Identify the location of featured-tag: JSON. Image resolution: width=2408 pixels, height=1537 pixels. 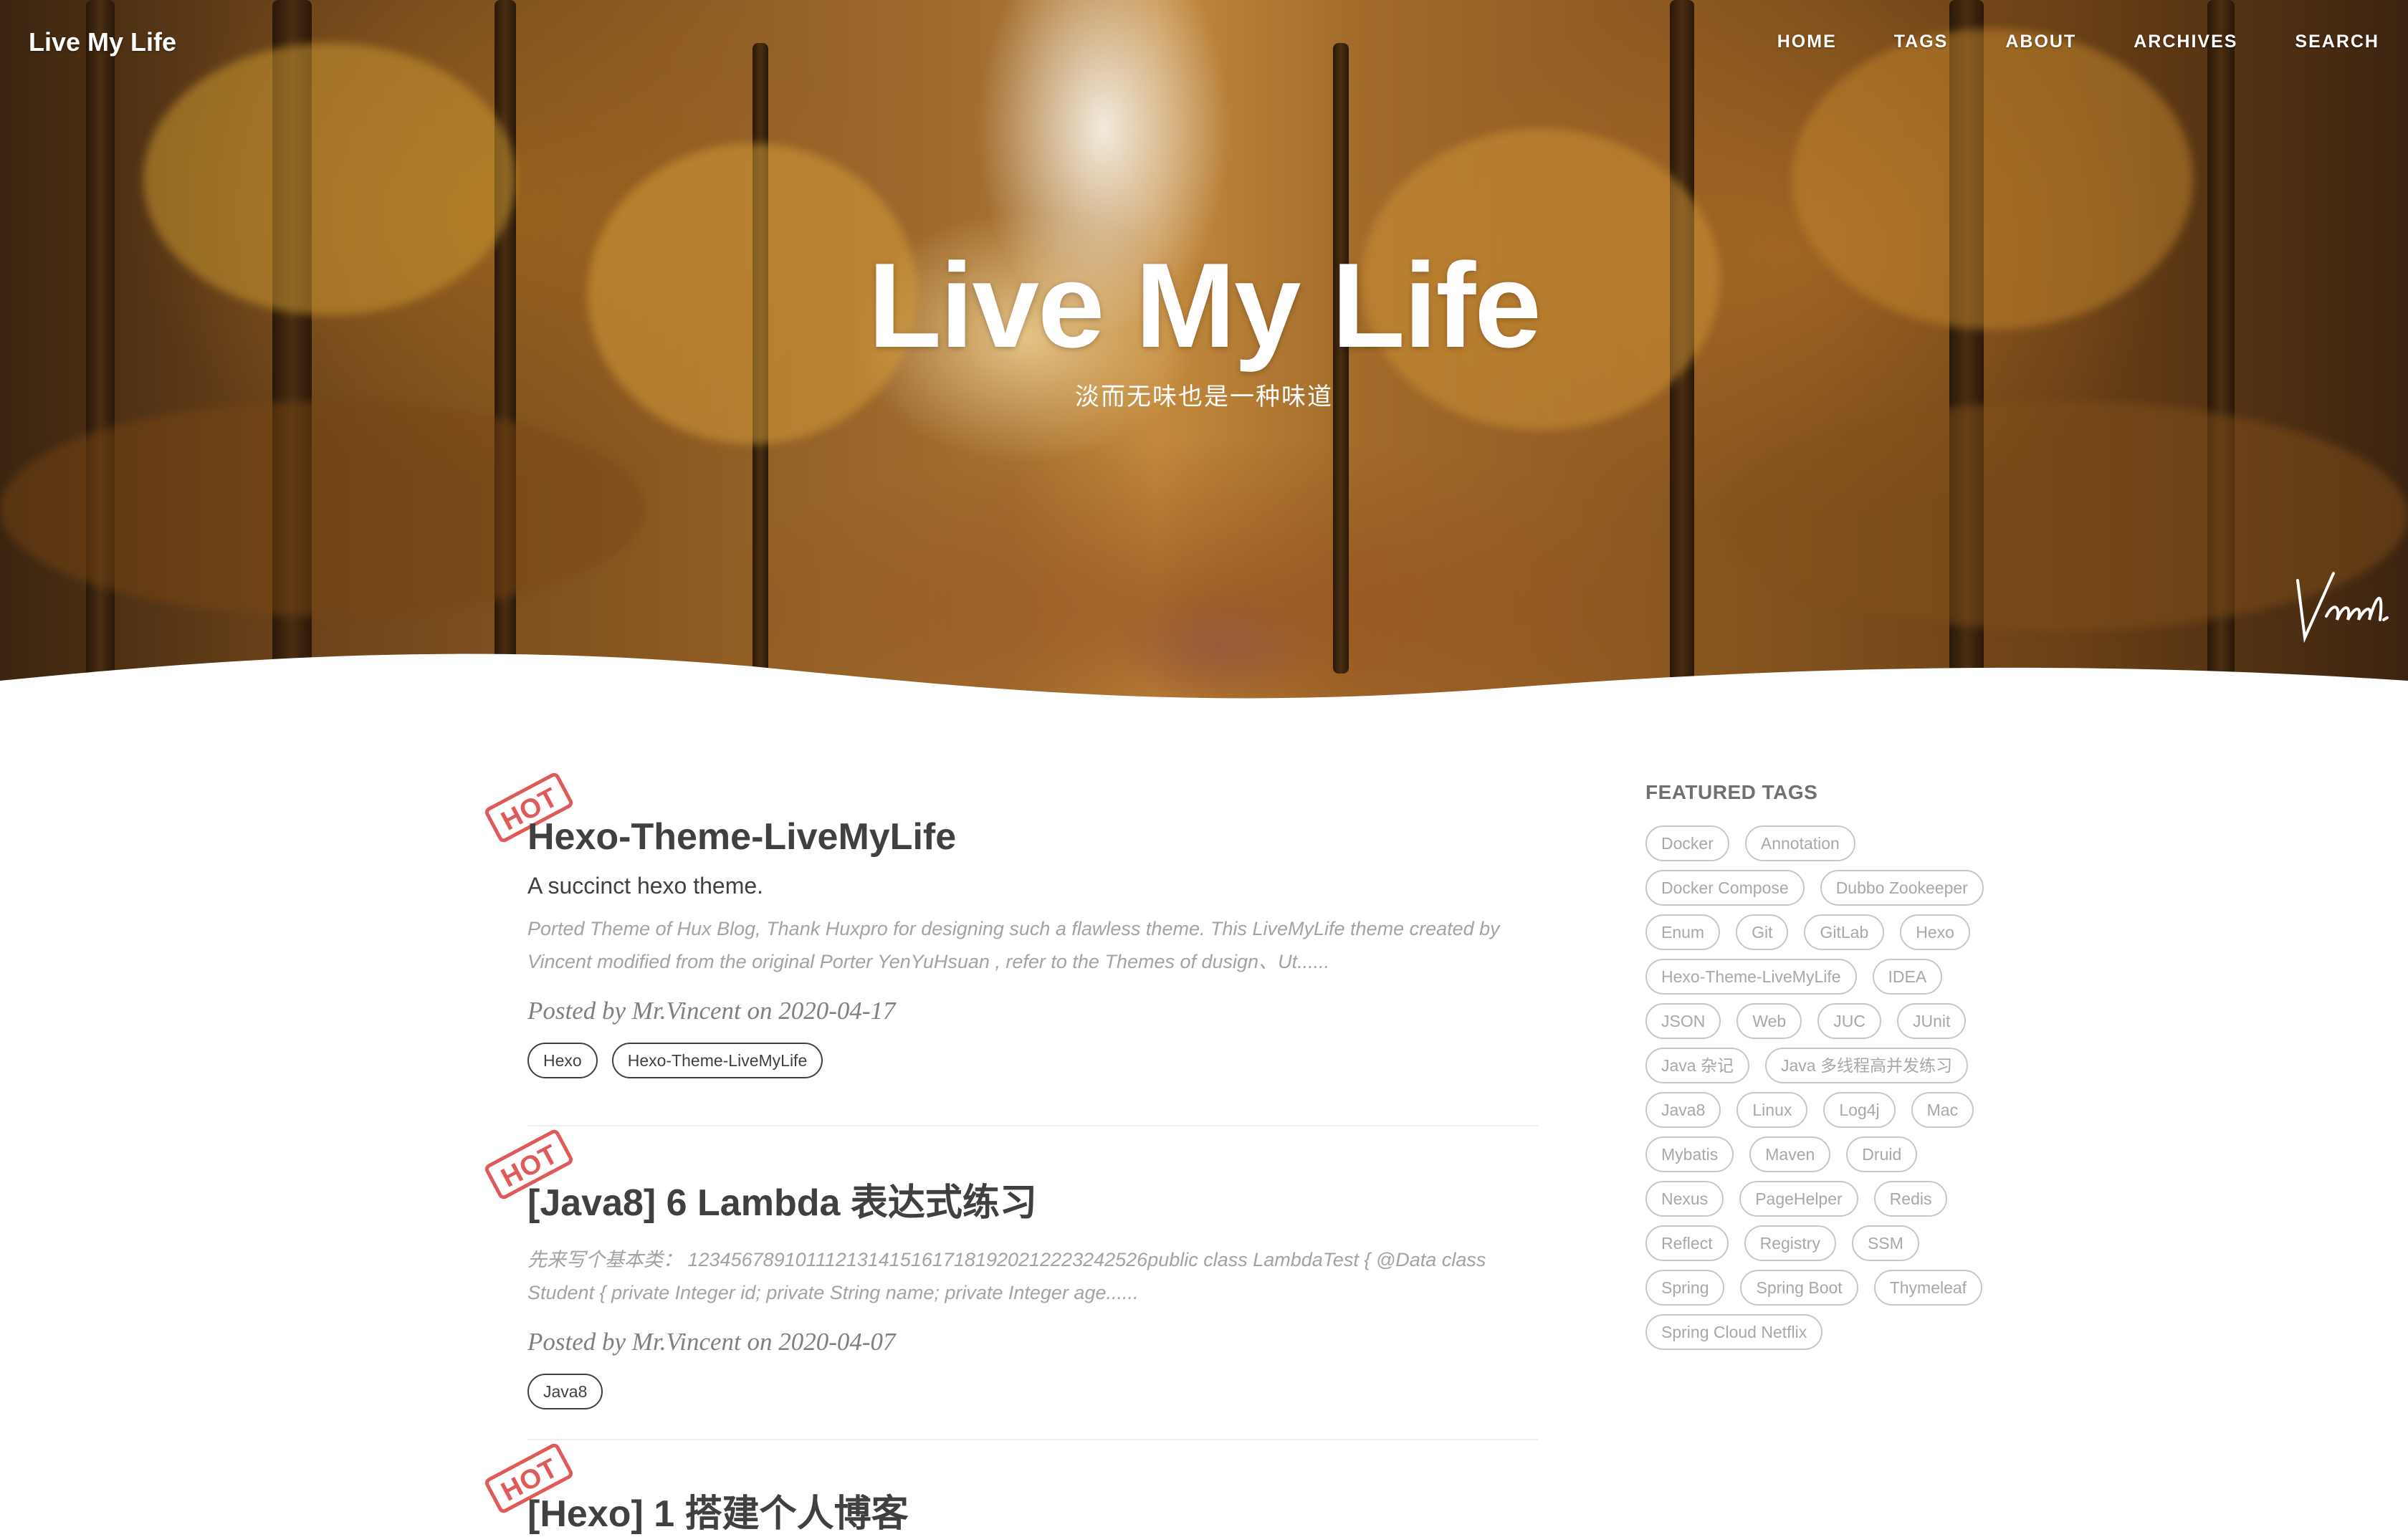
(1683, 1021).